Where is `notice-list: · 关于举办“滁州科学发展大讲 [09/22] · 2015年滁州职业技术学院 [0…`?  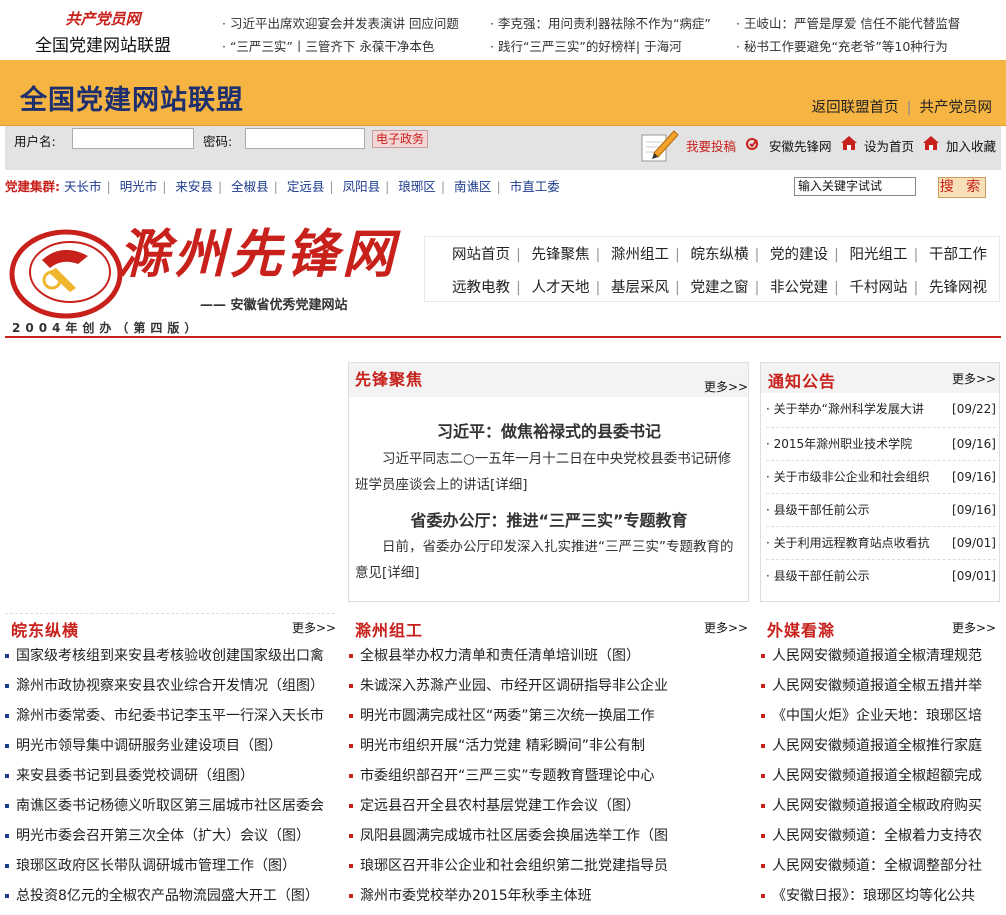 notice-list: · 关于举办“滁州科学发展大讲 [09/22] · 2015年滁州职业技术学院 [0… is located at coordinates (881, 494).